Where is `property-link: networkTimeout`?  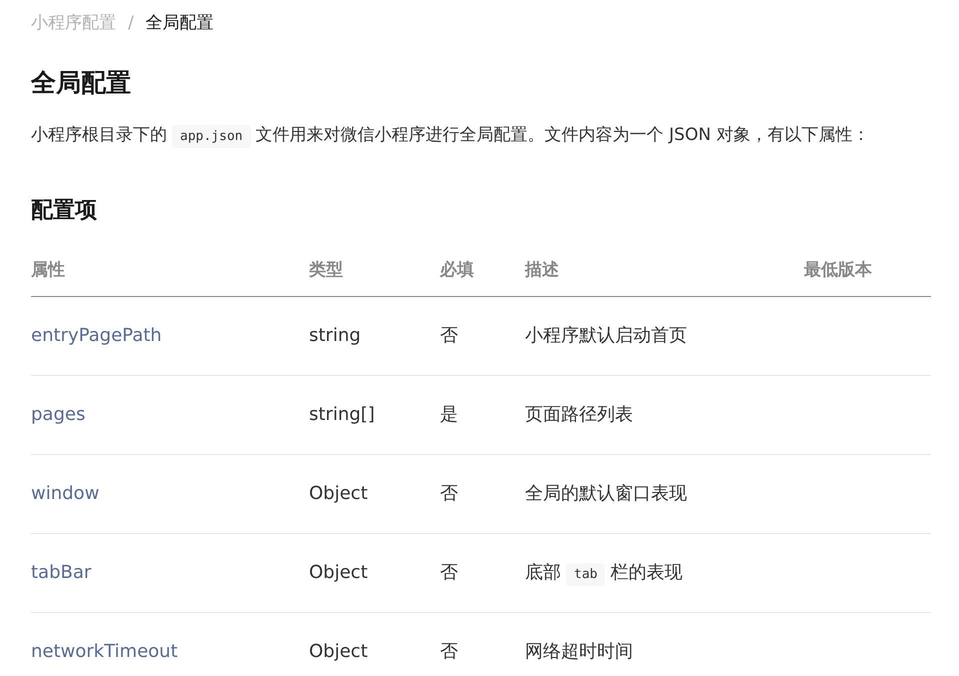
property-link: networkTimeout is located at coordinates (104, 651).